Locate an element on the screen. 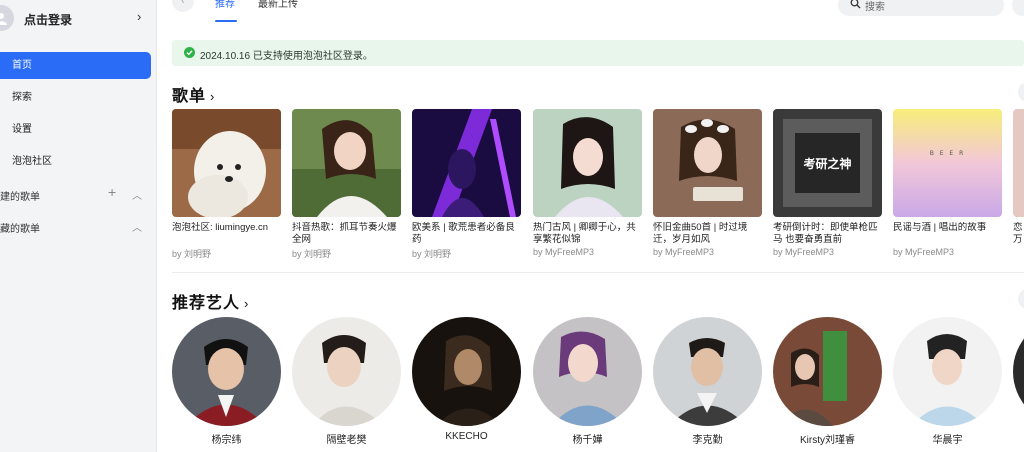 The height and width of the screenshot is (452, 1024). artist-item is located at coordinates (1018, 371).